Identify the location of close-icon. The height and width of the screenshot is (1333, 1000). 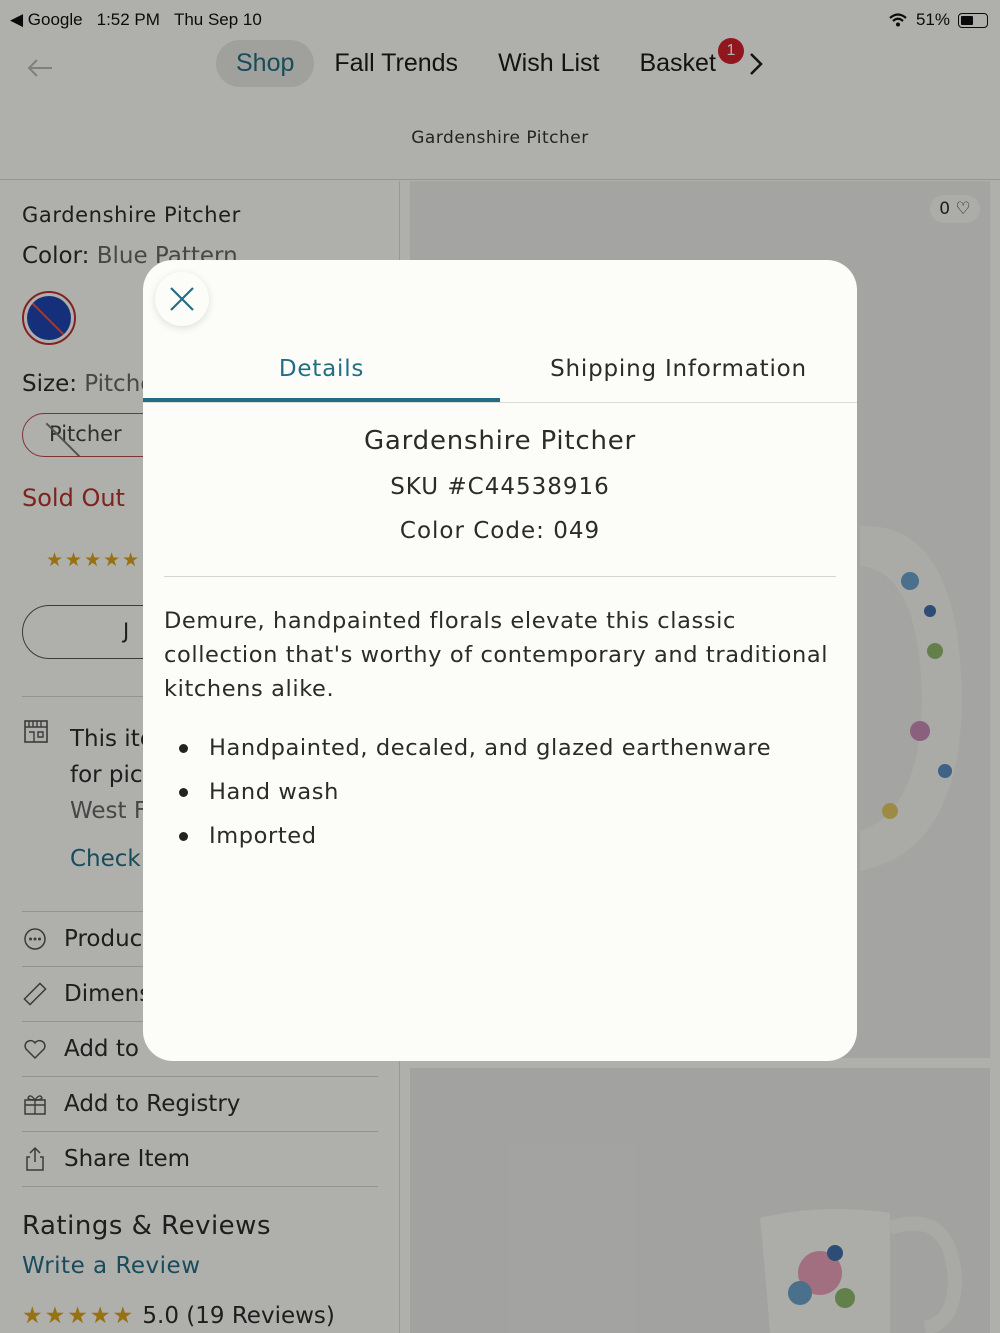
(182, 299).